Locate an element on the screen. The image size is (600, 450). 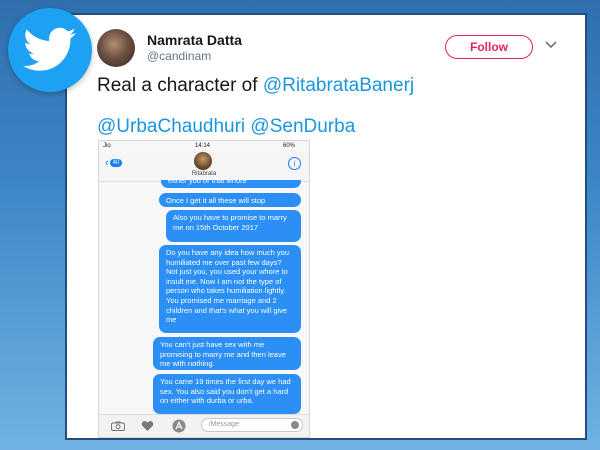
tweet-text-prefix: Real a character of is located at coordinates (180, 85).